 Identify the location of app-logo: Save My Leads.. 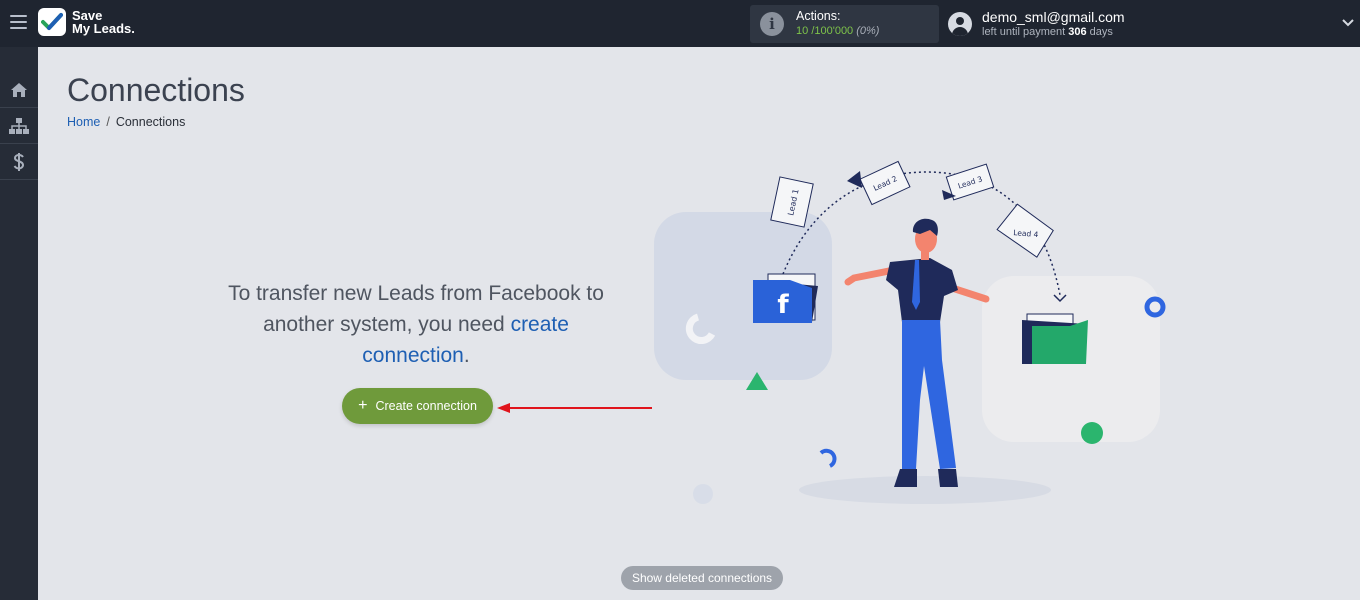
(86, 22).